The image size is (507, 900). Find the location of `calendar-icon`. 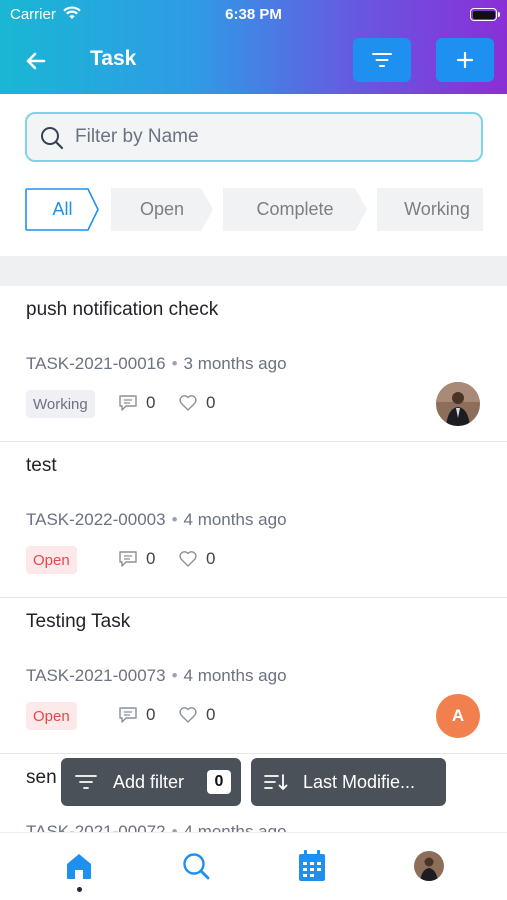

calendar-icon is located at coordinates (312, 865).